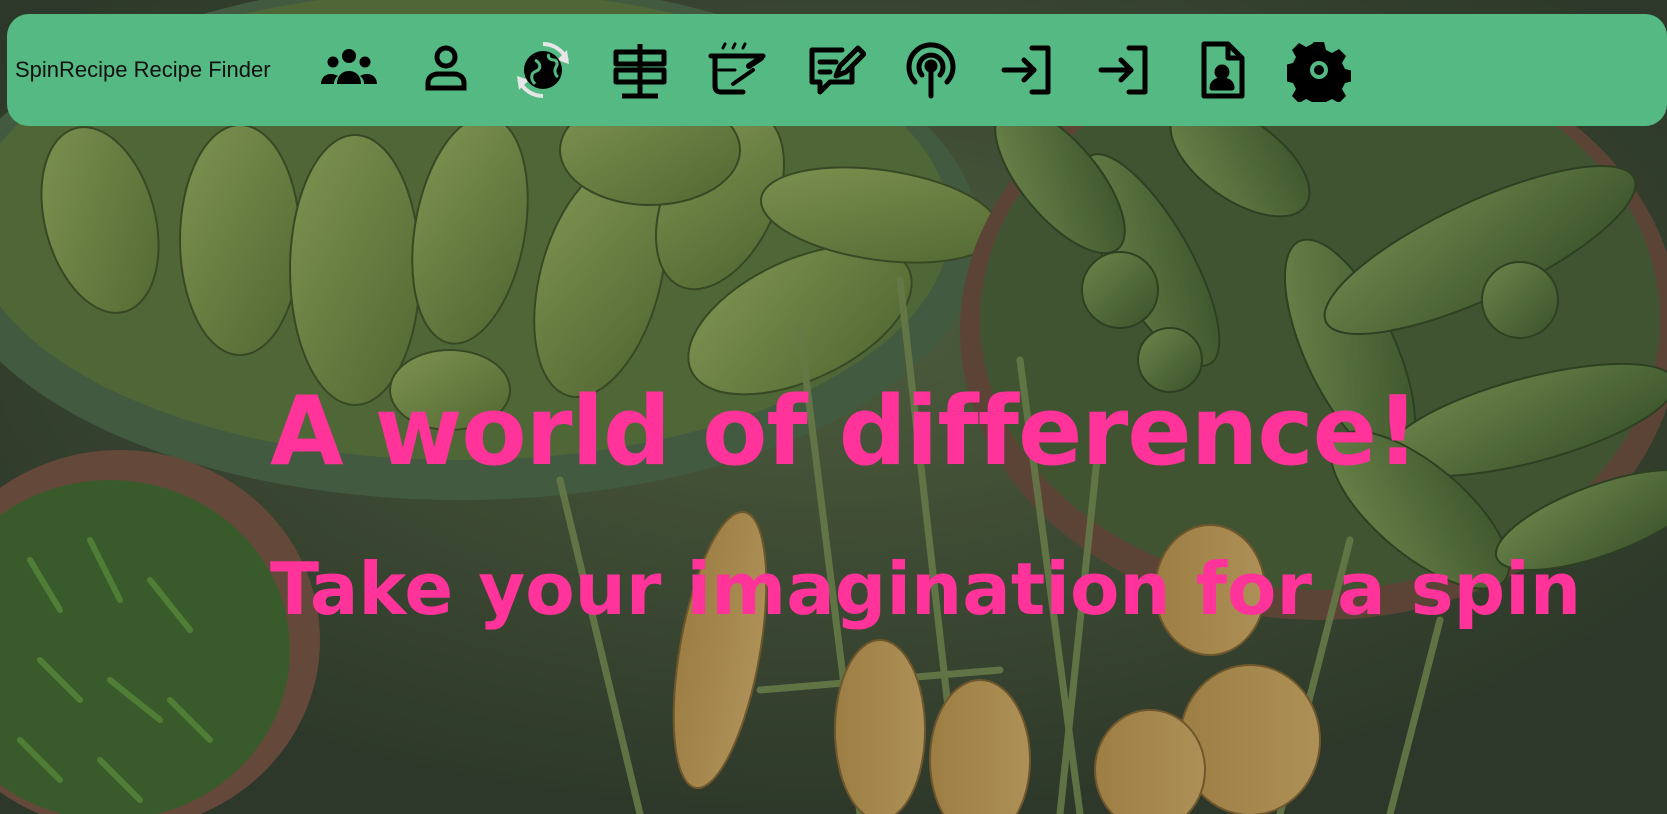  I want to click on hero-headline: A world of difference!, so click(844, 432).